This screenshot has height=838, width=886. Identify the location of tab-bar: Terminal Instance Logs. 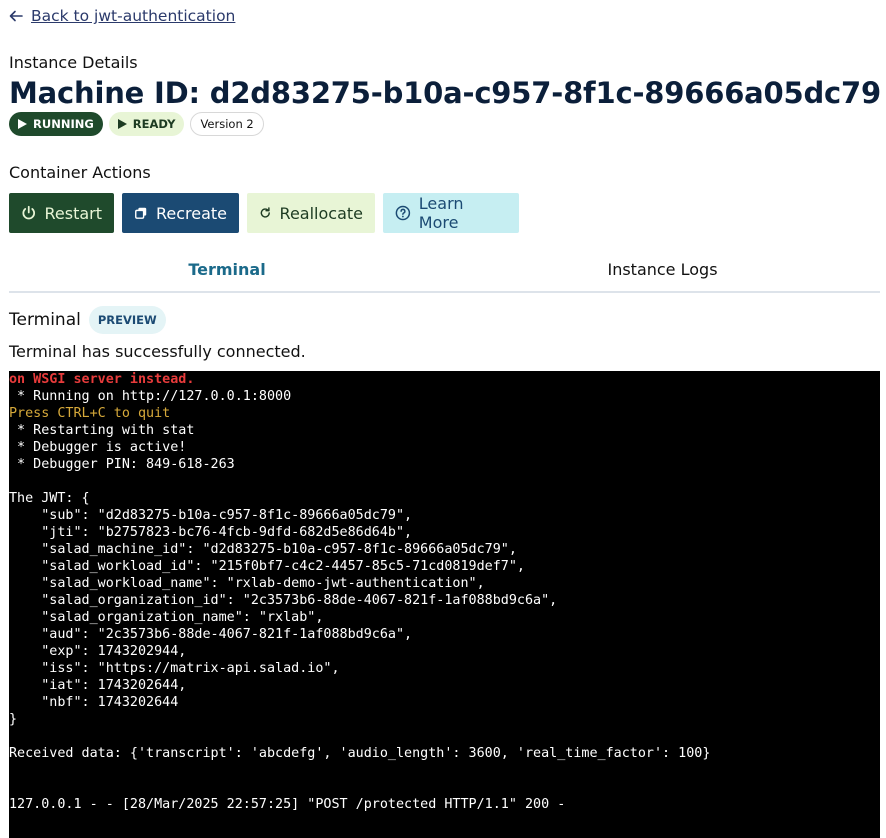
(444, 271).